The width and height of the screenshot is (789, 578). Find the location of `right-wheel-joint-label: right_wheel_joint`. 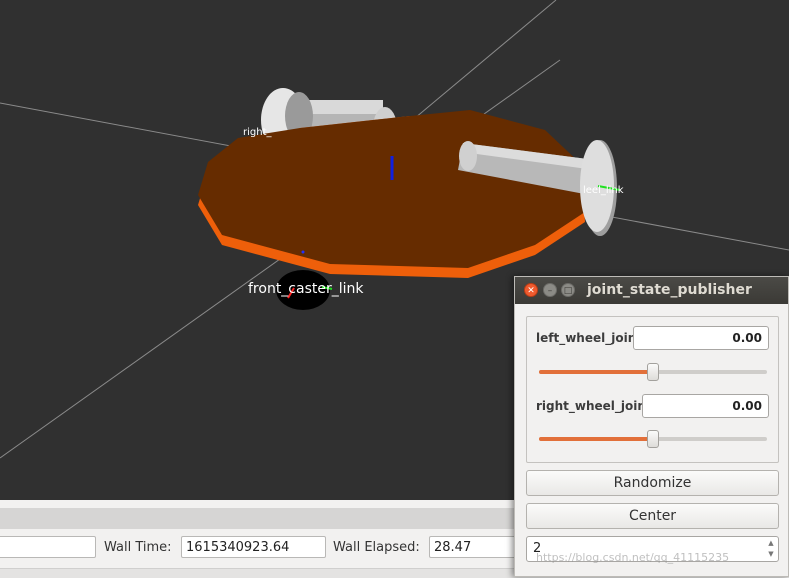

right-wheel-joint-label: right_wheel_joint is located at coordinates (594, 406).